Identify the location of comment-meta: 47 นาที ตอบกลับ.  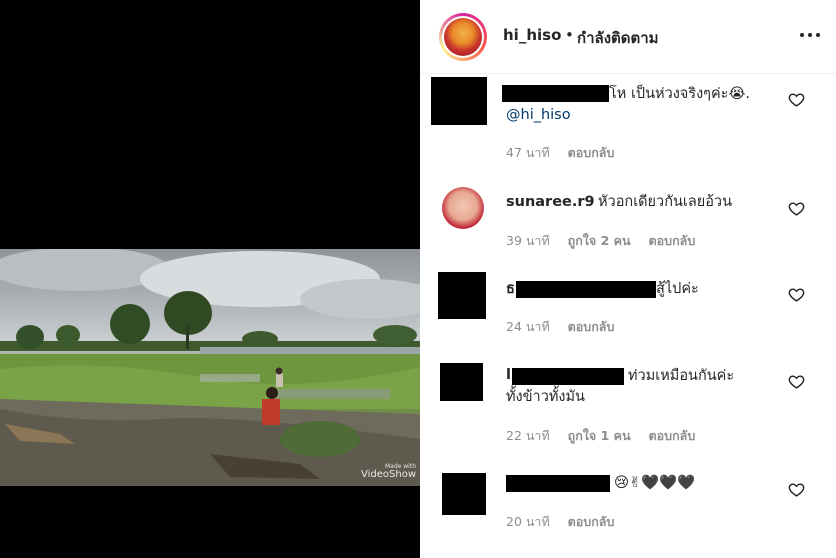
(567, 153).